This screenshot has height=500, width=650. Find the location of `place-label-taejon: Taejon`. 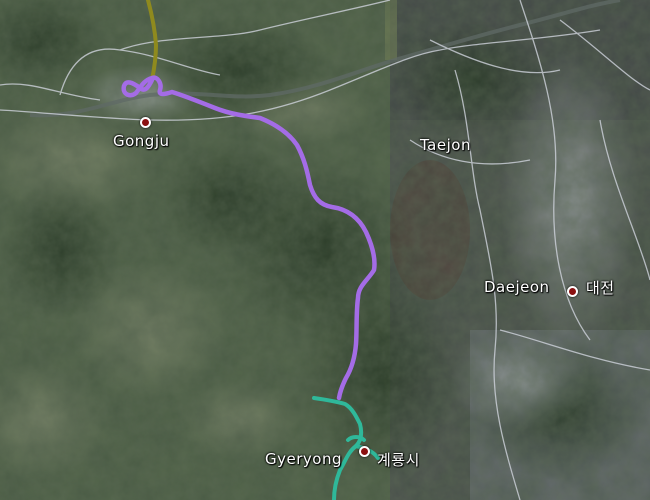

place-label-taejon: Taejon is located at coordinates (445, 145).